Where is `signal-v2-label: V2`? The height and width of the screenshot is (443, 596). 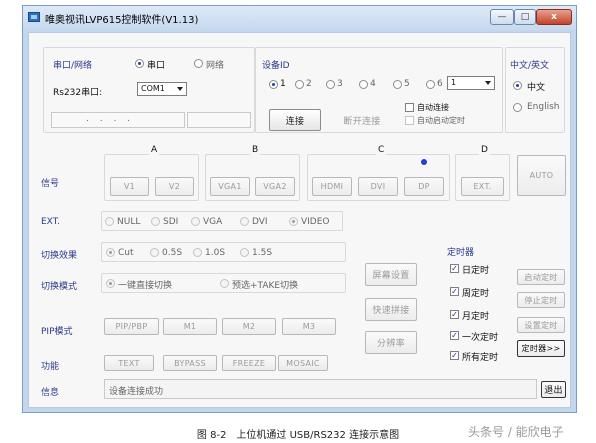 signal-v2-label: V2 is located at coordinates (174, 186).